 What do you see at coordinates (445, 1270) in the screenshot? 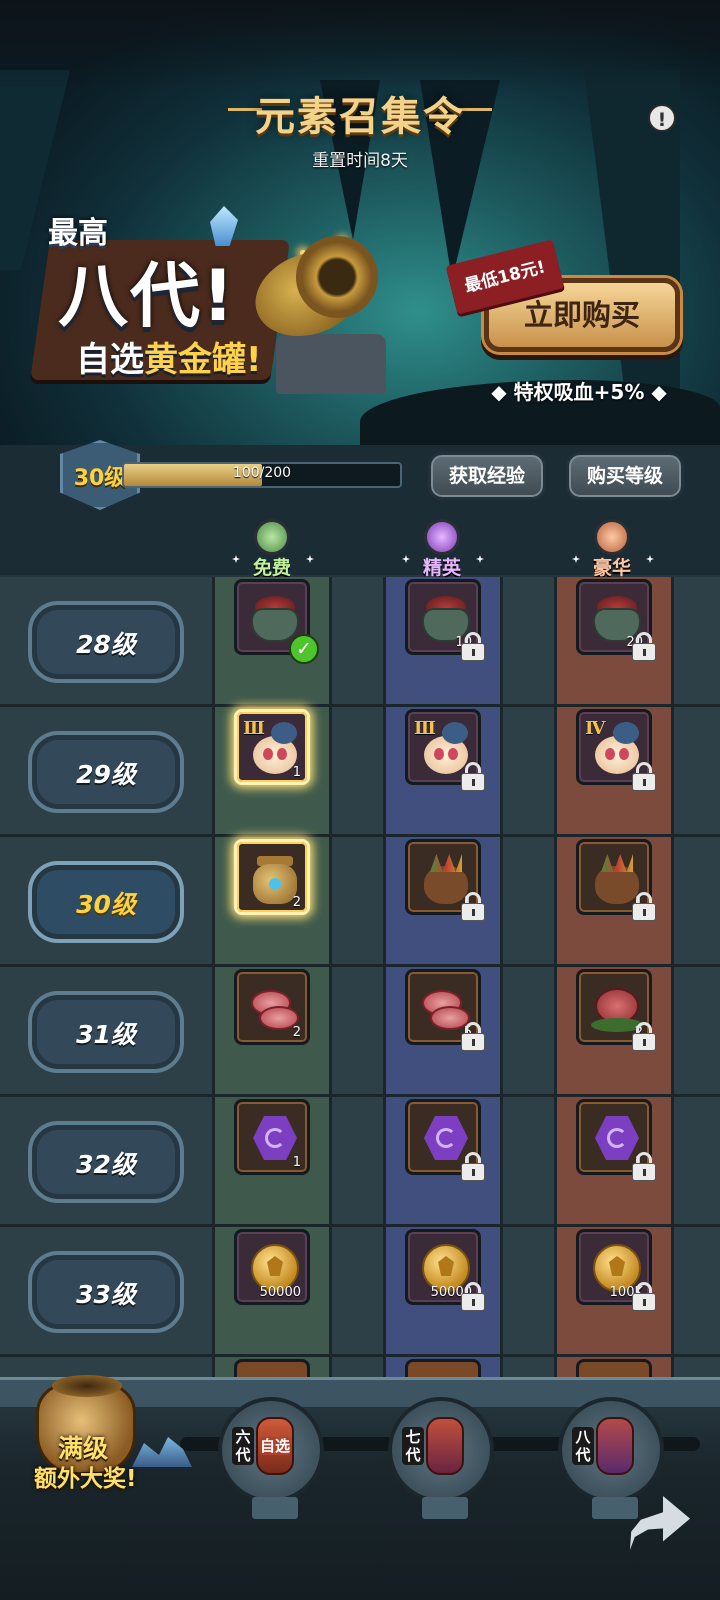
I see `reward-cell-elite: 50000` at bounding box center [445, 1270].